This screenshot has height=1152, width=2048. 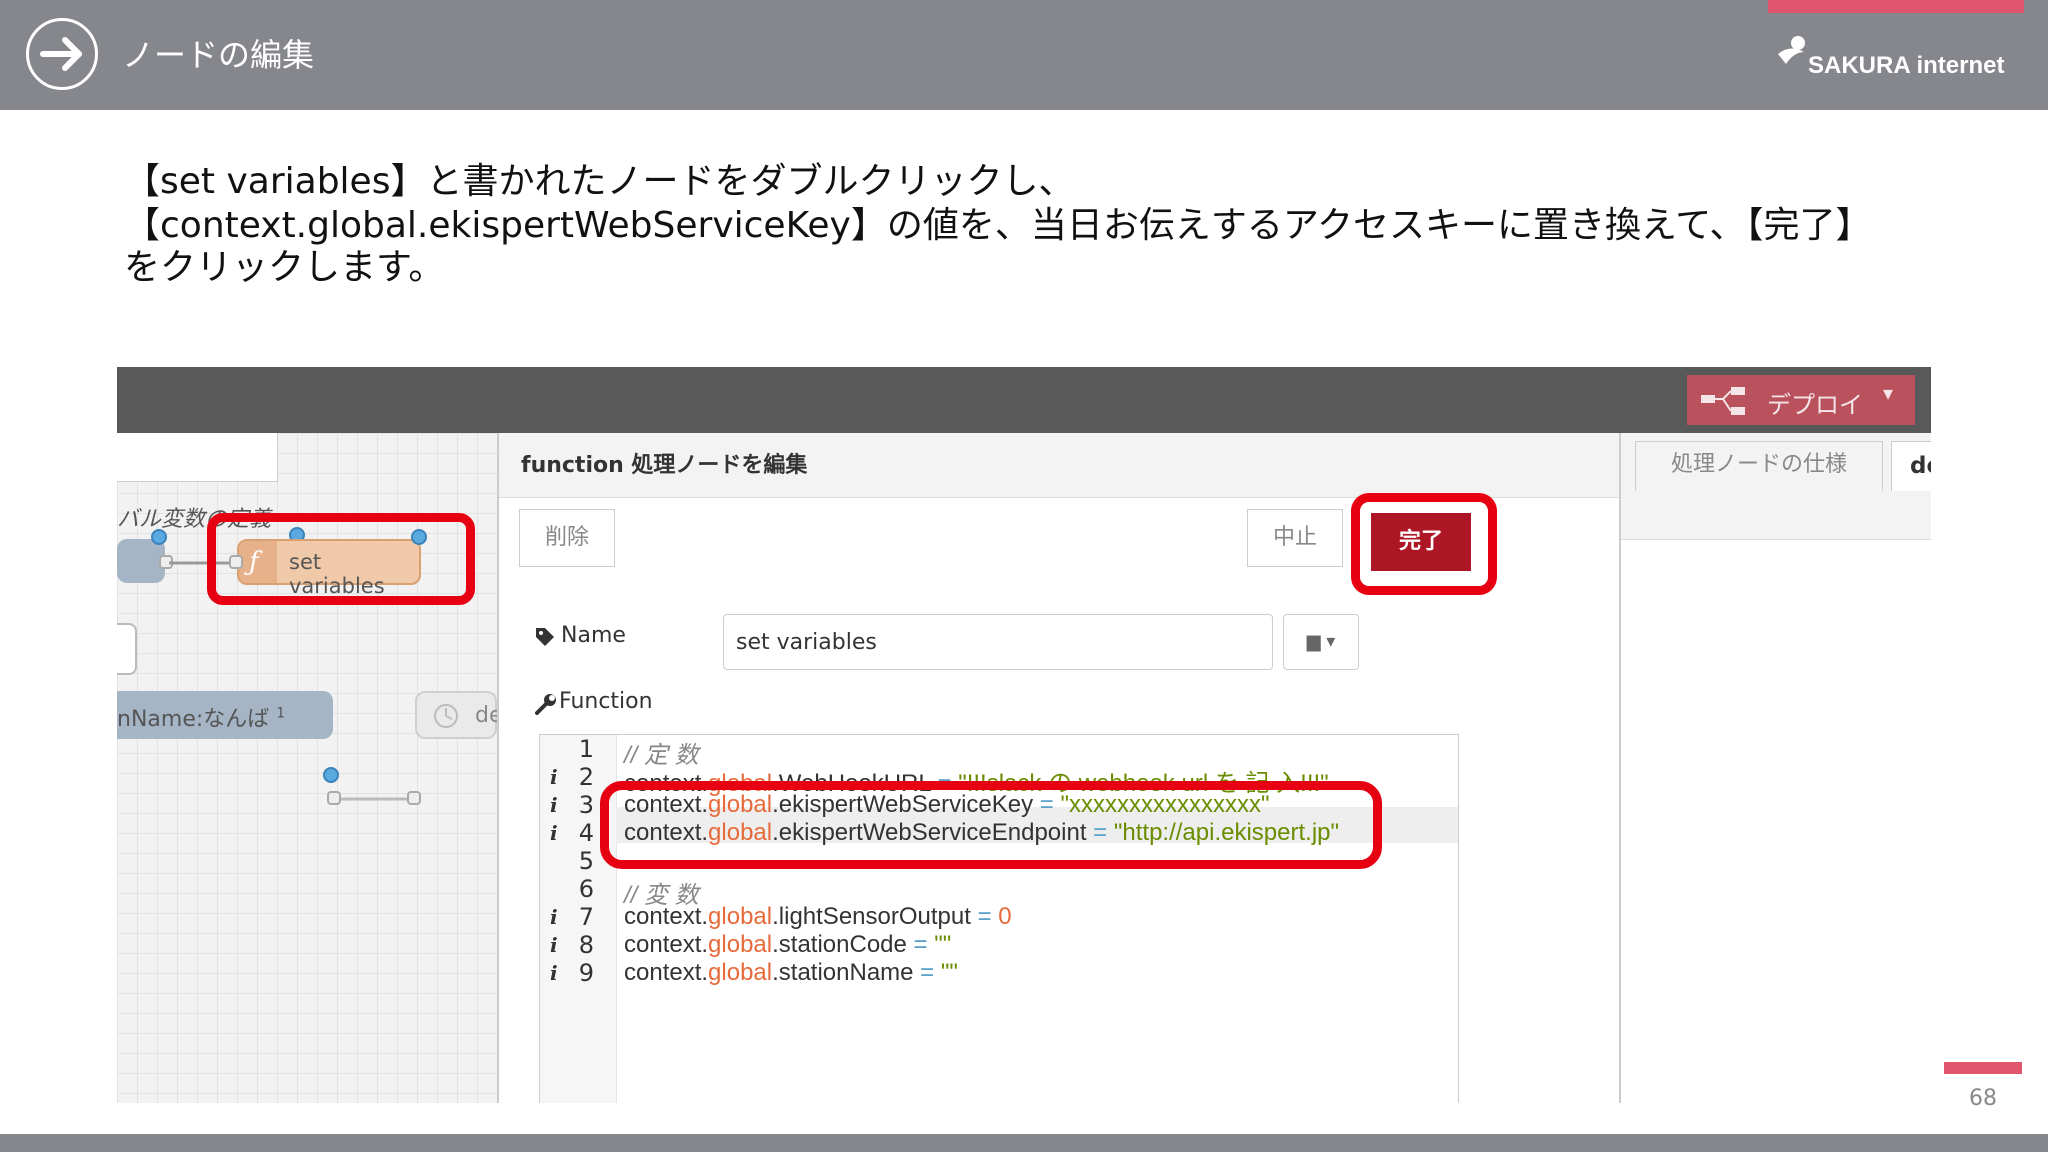 I want to click on inject-node, so click(x=141, y=561).